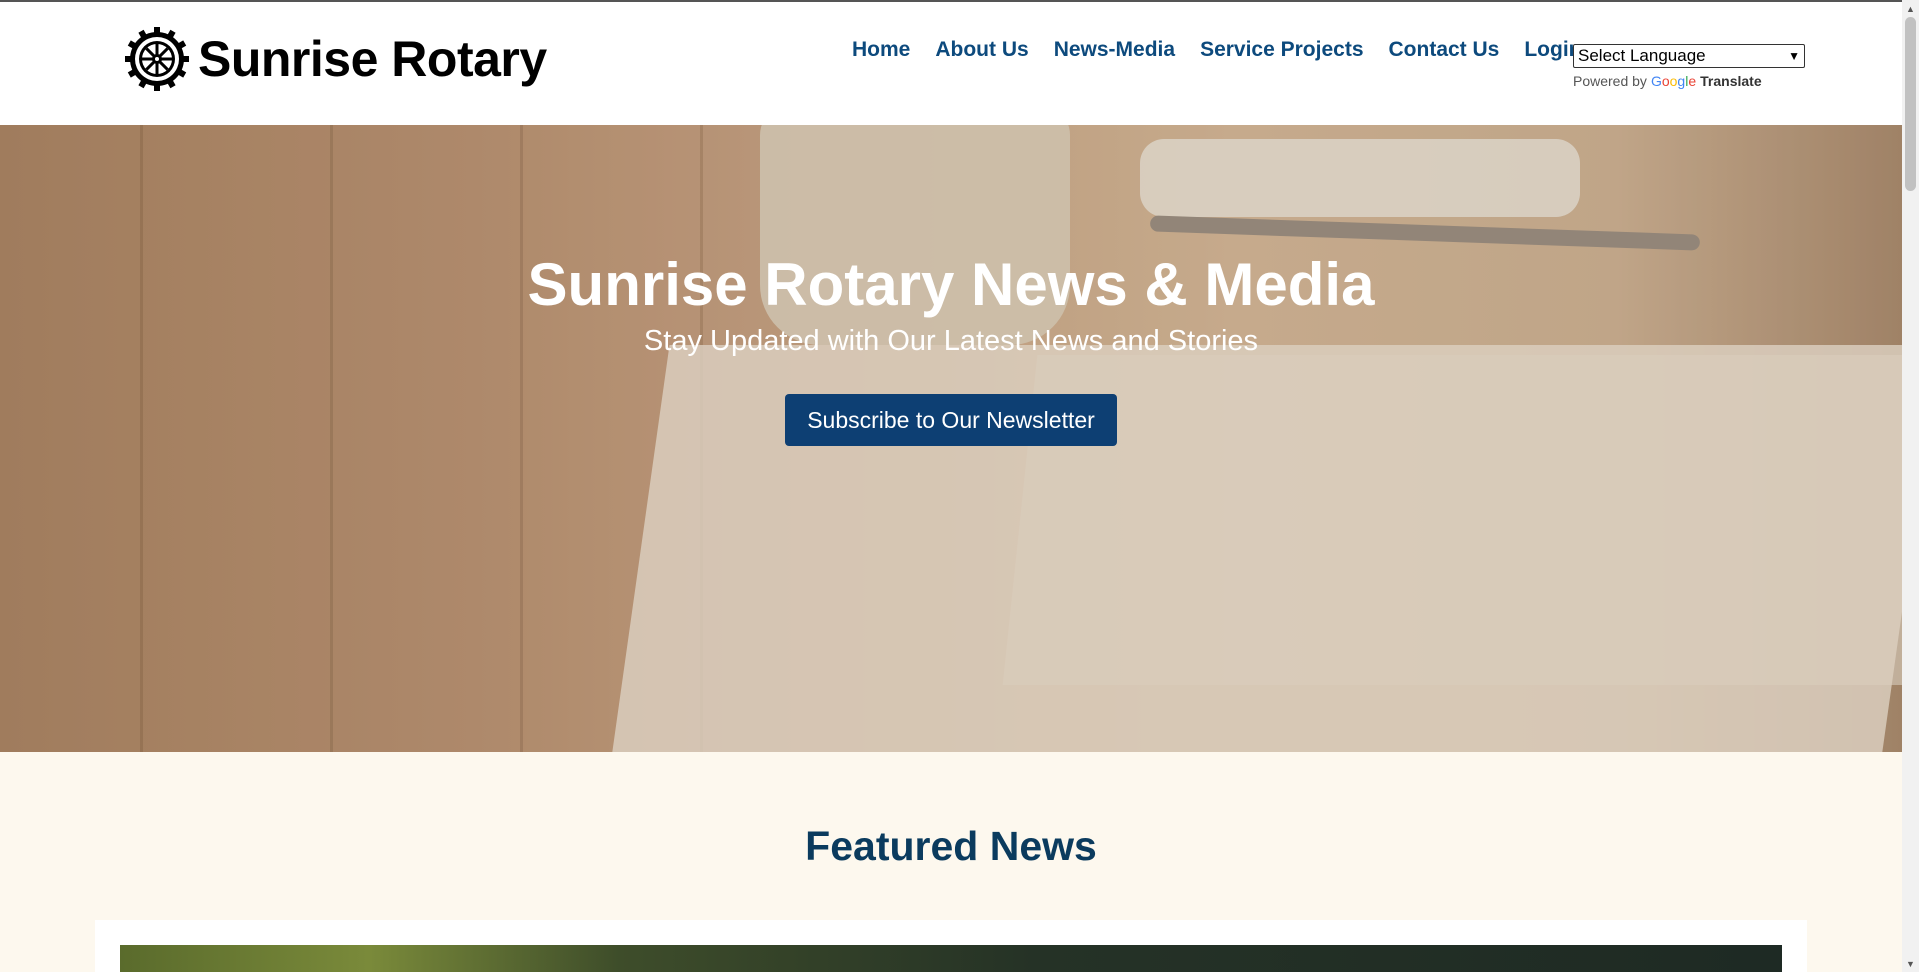 The image size is (1919, 972). What do you see at coordinates (1910, 963) in the screenshot?
I see `scroll-down-arrow-icon: ▼` at bounding box center [1910, 963].